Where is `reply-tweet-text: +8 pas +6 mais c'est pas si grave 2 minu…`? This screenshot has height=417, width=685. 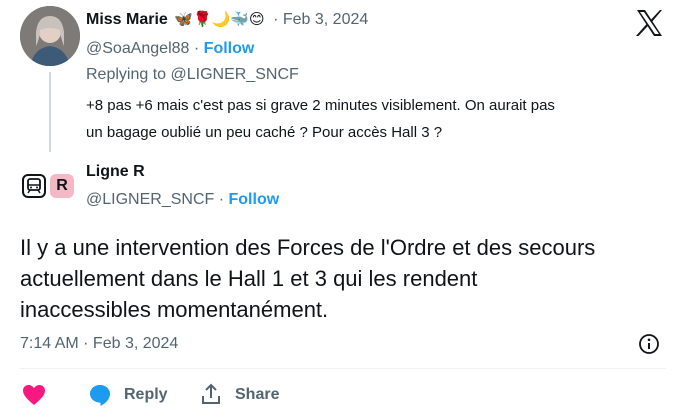 reply-tweet-text: +8 pas +6 mais c'est pas si grave 2 minu… is located at coordinates (320, 119).